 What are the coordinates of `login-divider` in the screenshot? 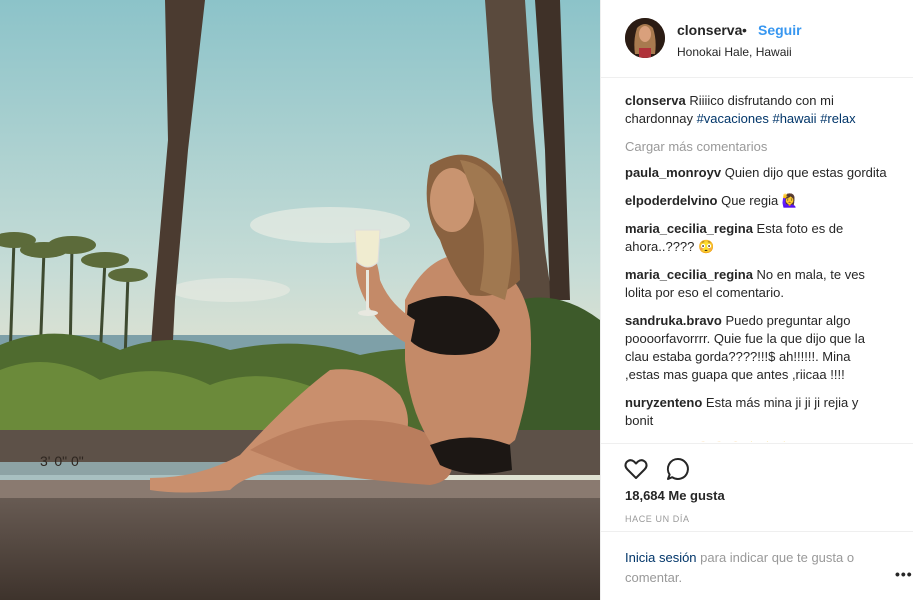 It's located at (757, 531).